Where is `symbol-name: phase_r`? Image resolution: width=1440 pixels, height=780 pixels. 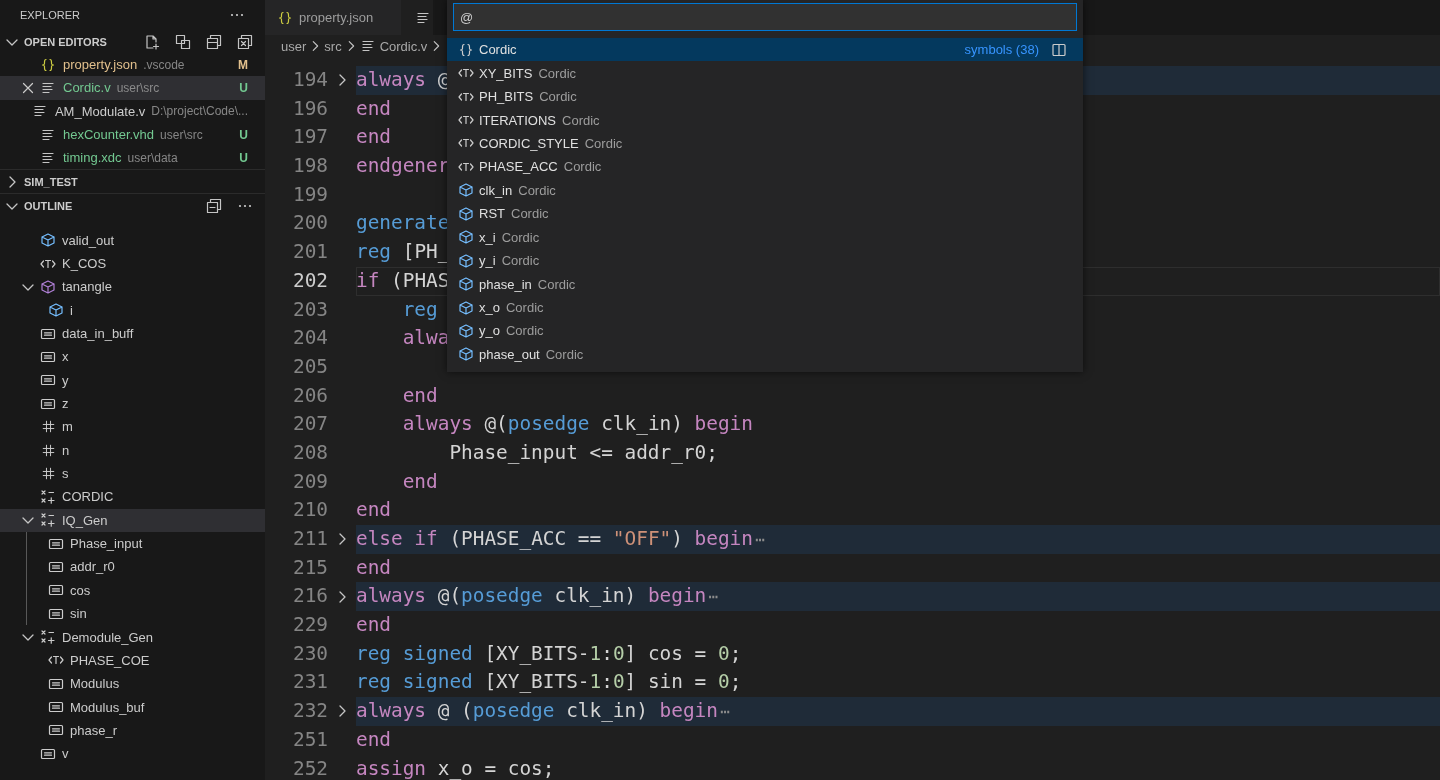
symbol-name: phase_r is located at coordinates (93, 730).